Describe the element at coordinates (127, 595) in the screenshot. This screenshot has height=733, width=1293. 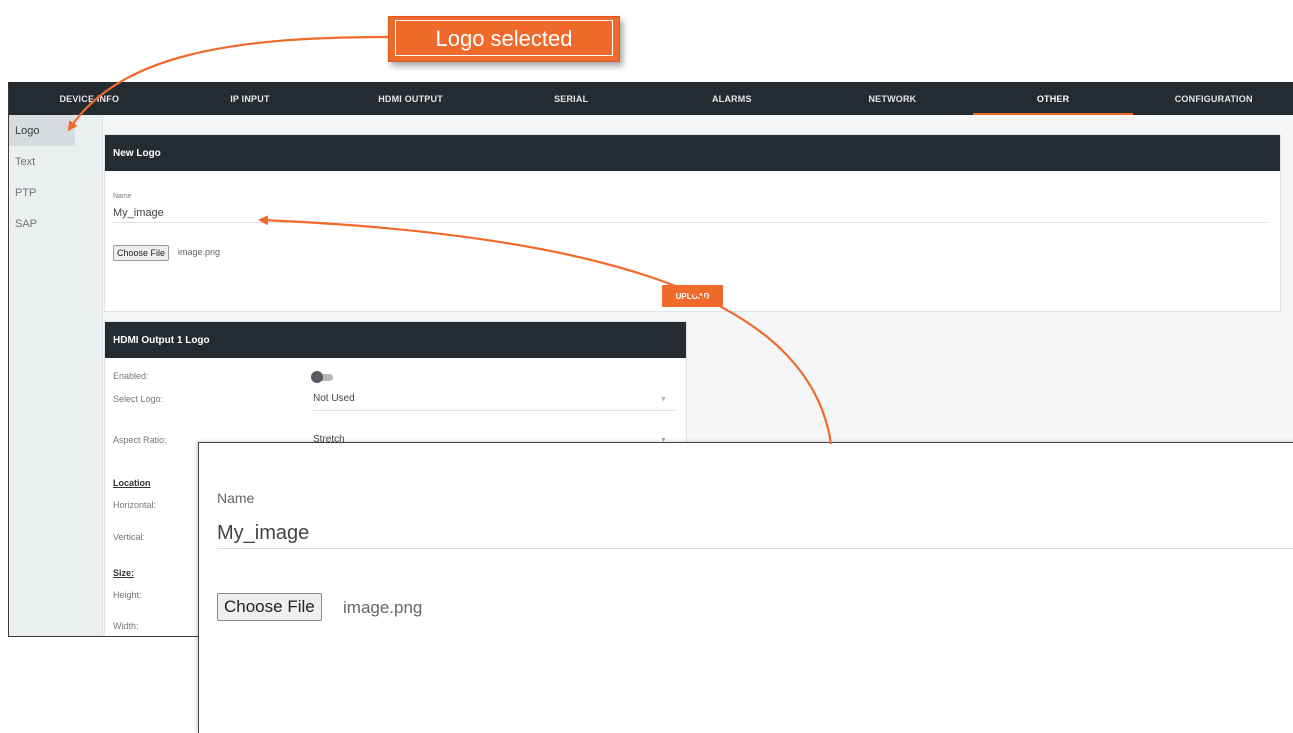
I see `height-label: Height:` at that location.